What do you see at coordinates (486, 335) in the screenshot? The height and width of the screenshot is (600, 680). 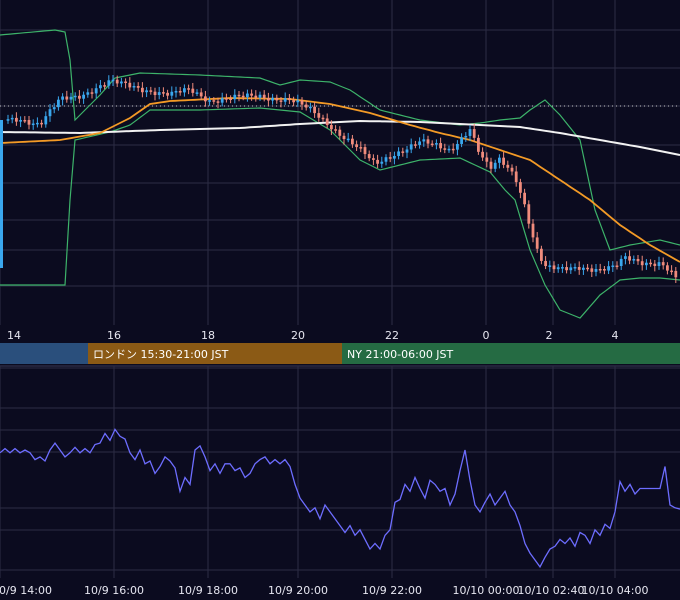 I see `price-x-tick-label: 0` at bounding box center [486, 335].